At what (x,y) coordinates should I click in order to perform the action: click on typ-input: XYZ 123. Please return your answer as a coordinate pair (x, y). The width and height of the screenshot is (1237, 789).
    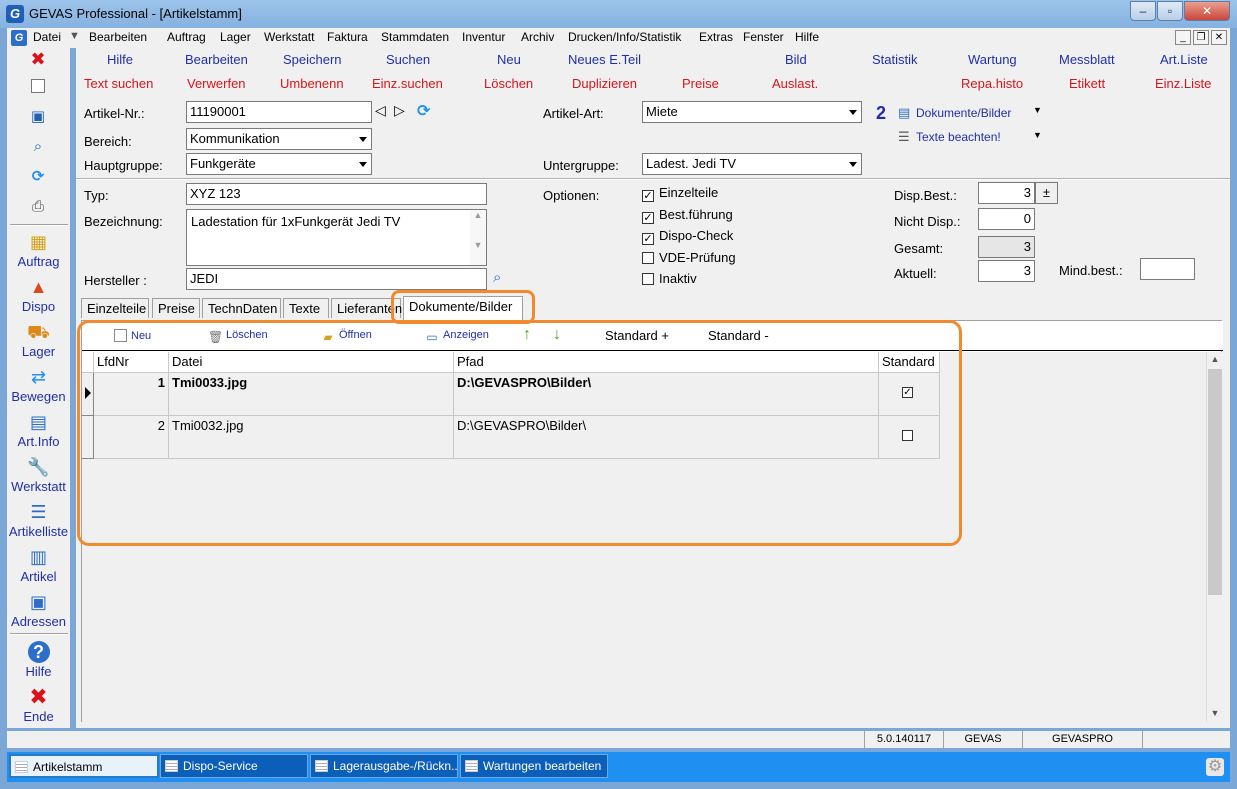
    Looking at the image, I should click on (336, 194).